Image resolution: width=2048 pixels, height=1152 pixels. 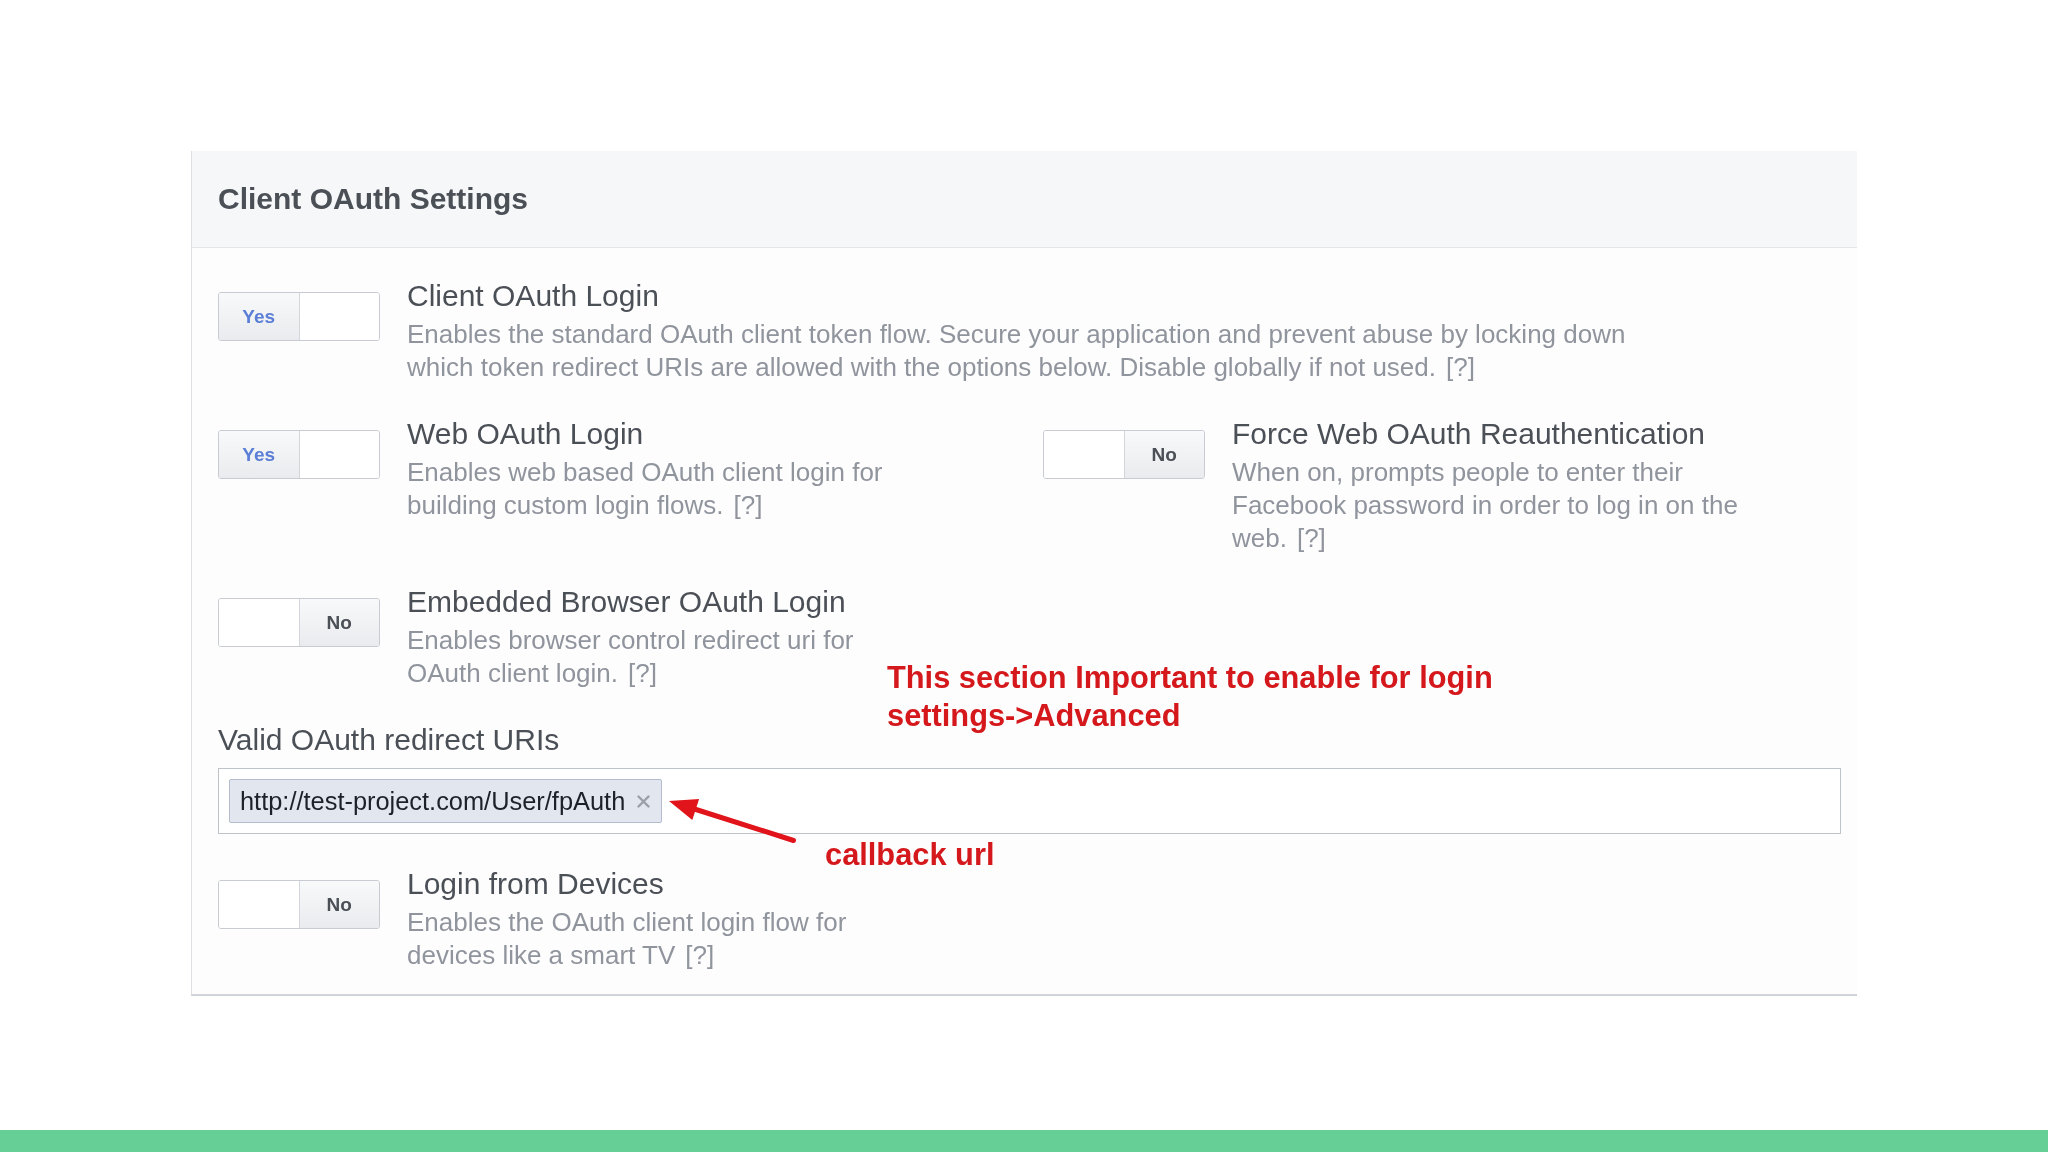 I want to click on setting-description: When on, prompts people to enter their Facebook password in order to log in on the web. [?], so click(x=1485, y=505).